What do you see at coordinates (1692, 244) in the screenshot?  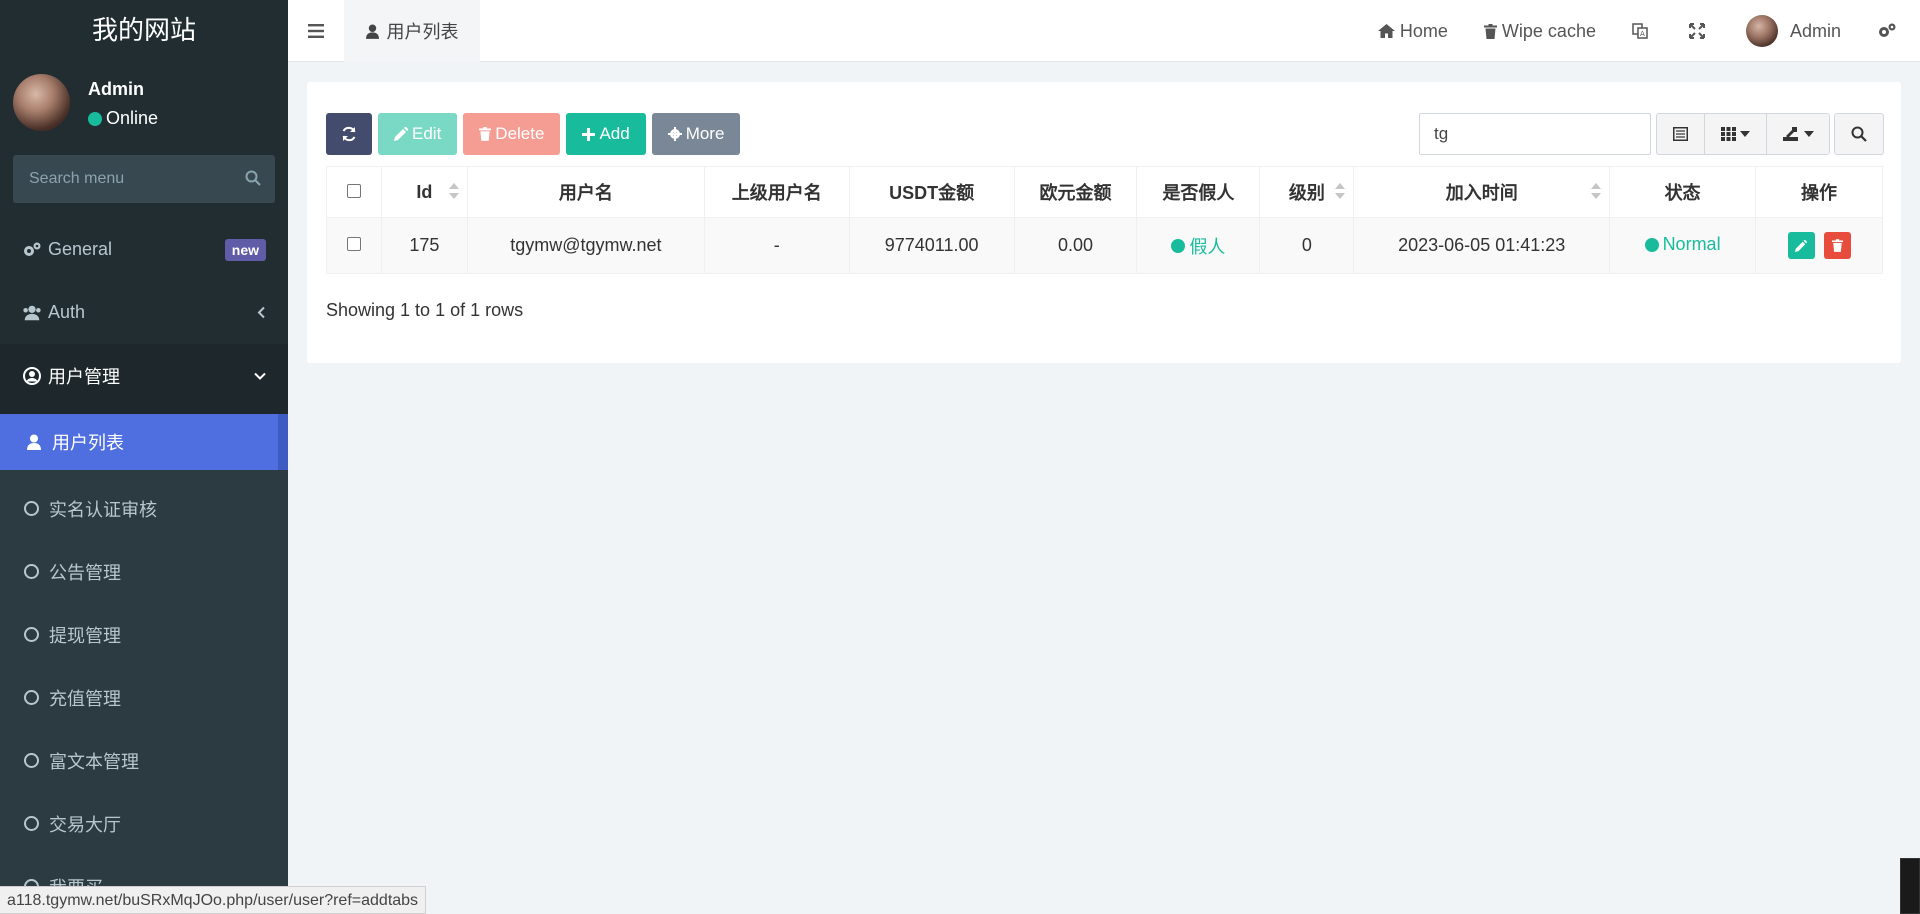 I see `status-text: Normal` at bounding box center [1692, 244].